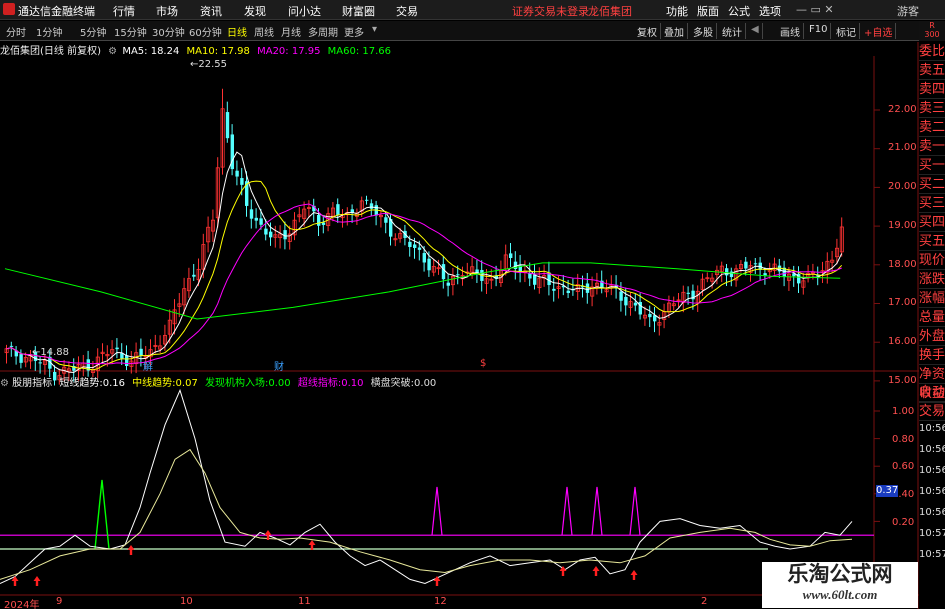 This screenshot has height=609, width=945. I want to click on mid-trend-label: 中线趋势:, so click(154, 383).